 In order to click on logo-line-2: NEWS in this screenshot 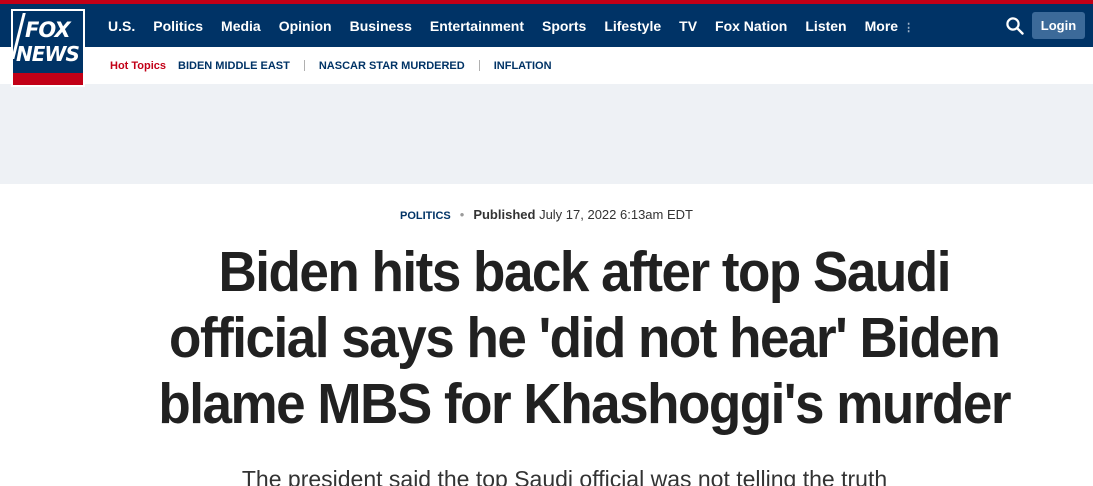, I will do `click(48, 54)`.